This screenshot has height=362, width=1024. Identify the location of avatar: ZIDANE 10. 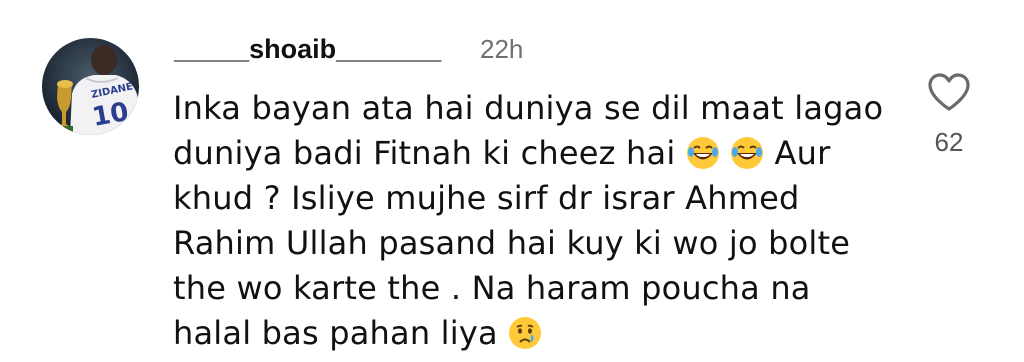
(90, 86).